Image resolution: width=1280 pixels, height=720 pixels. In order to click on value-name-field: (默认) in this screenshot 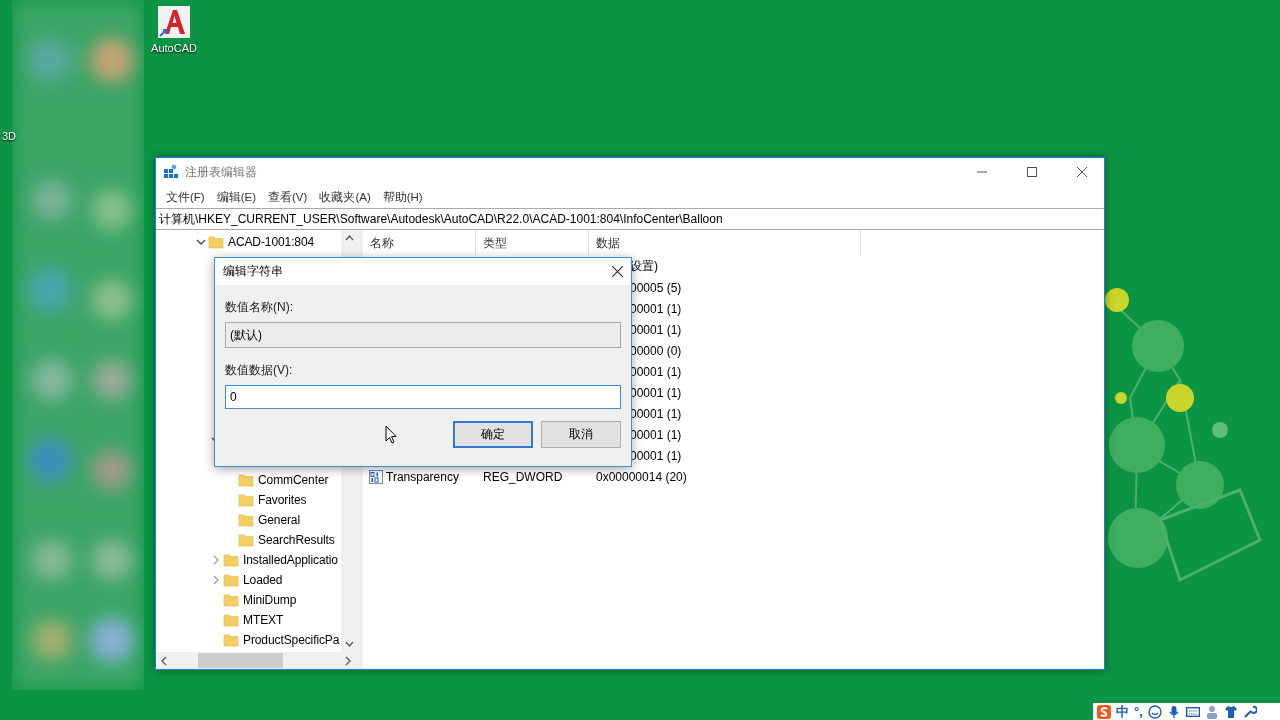, I will do `click(423, 335)`.